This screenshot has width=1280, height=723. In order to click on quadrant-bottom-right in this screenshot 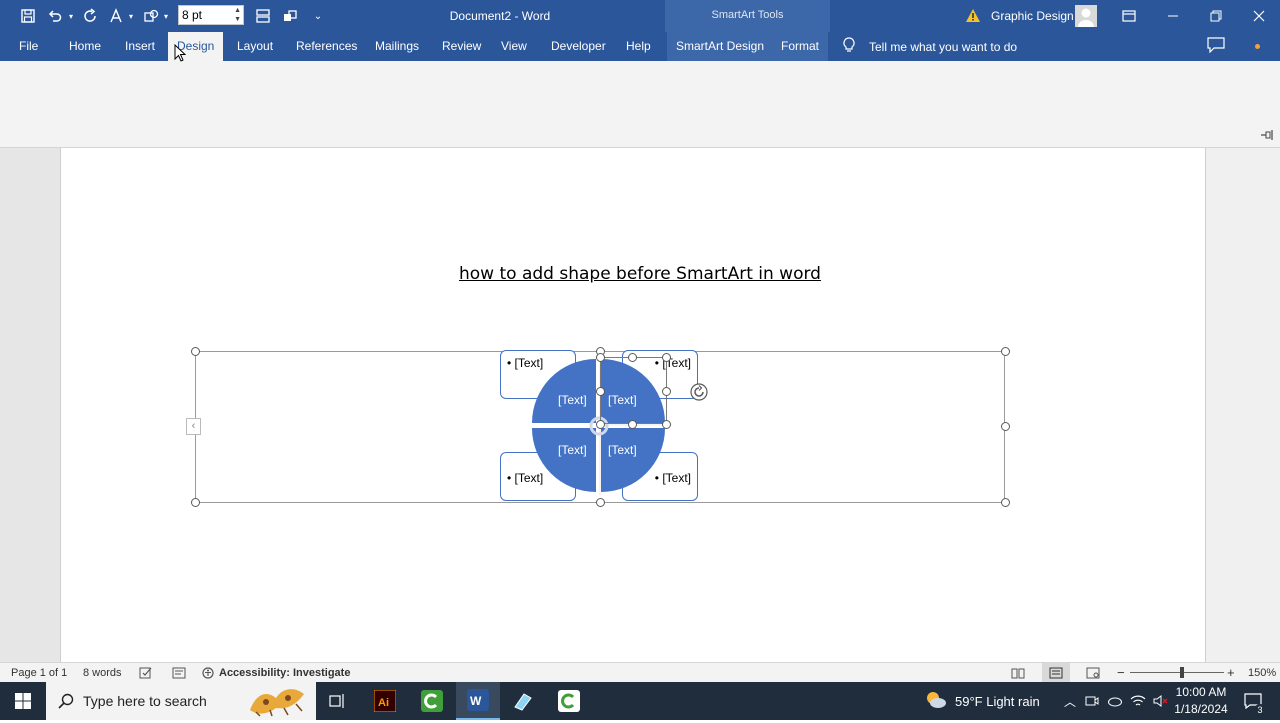, I will do `click(633, 460)`.